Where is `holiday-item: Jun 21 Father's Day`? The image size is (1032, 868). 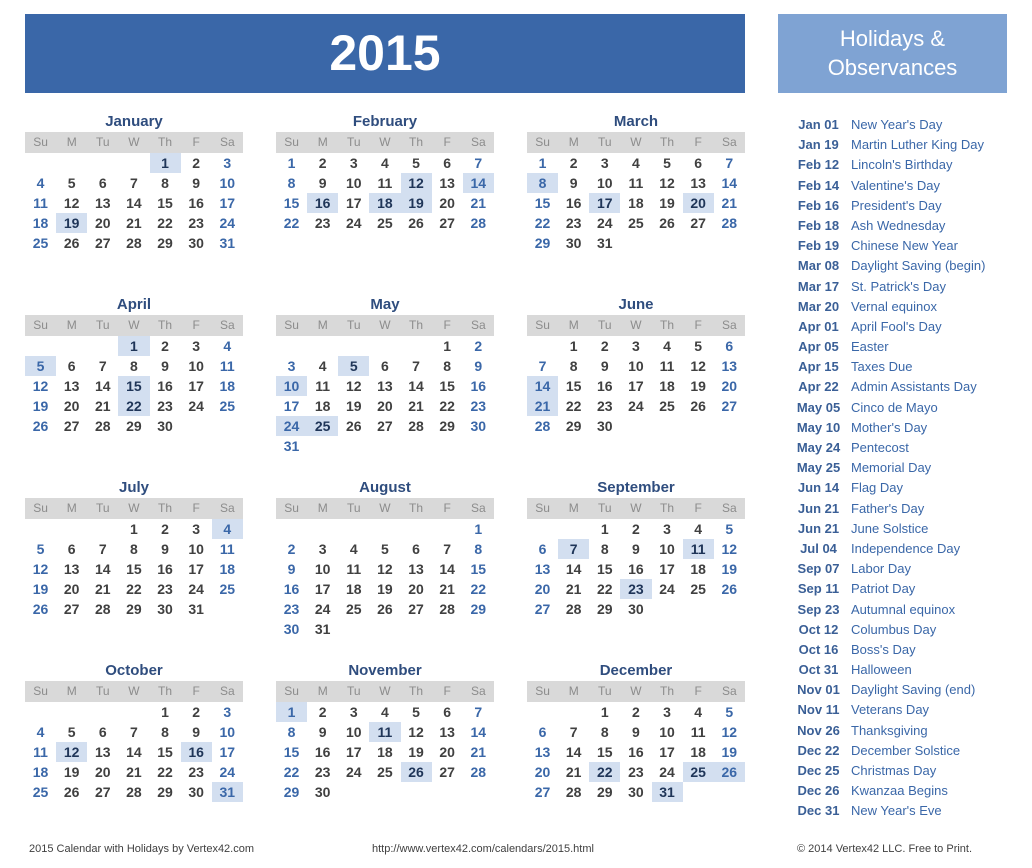 holiday-item: Jun 21 Father's Day is located at coordinates (901, 509).